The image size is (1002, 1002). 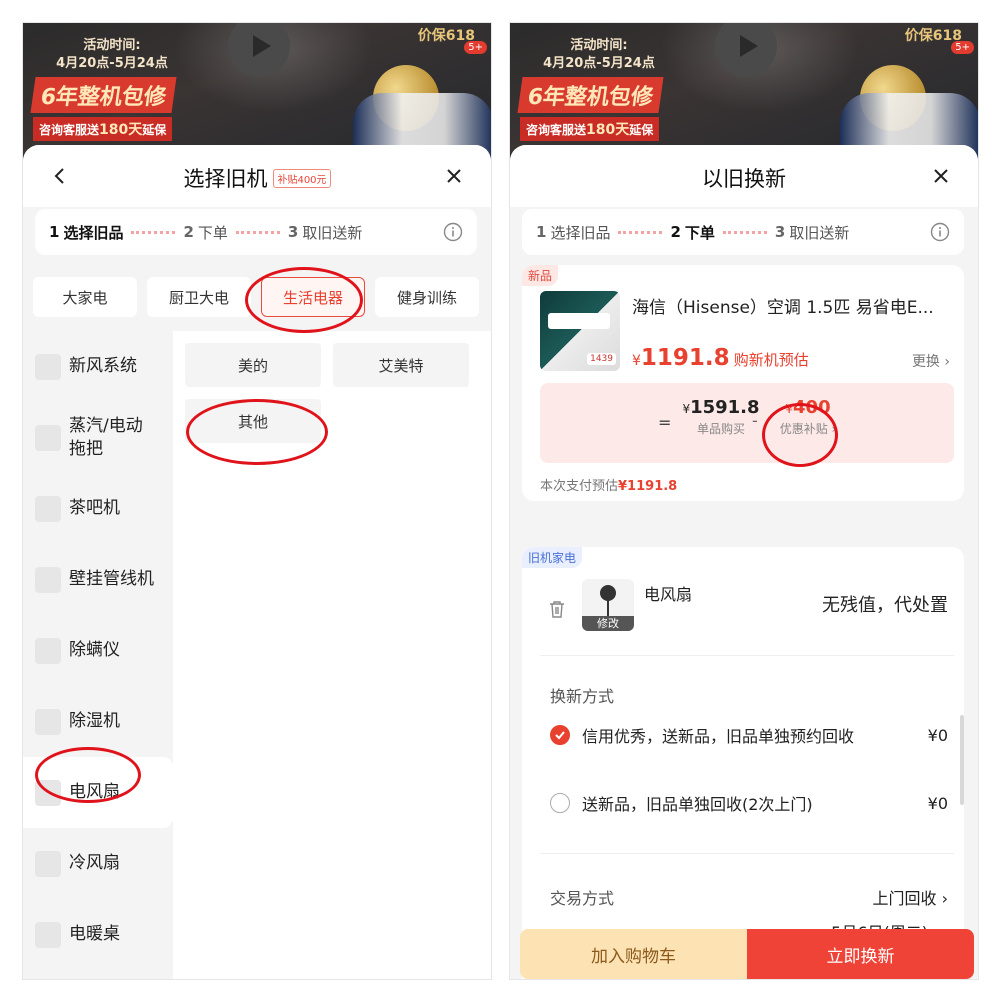 I want to click on price-badge-count: 5+, so click(x=962, y=47).